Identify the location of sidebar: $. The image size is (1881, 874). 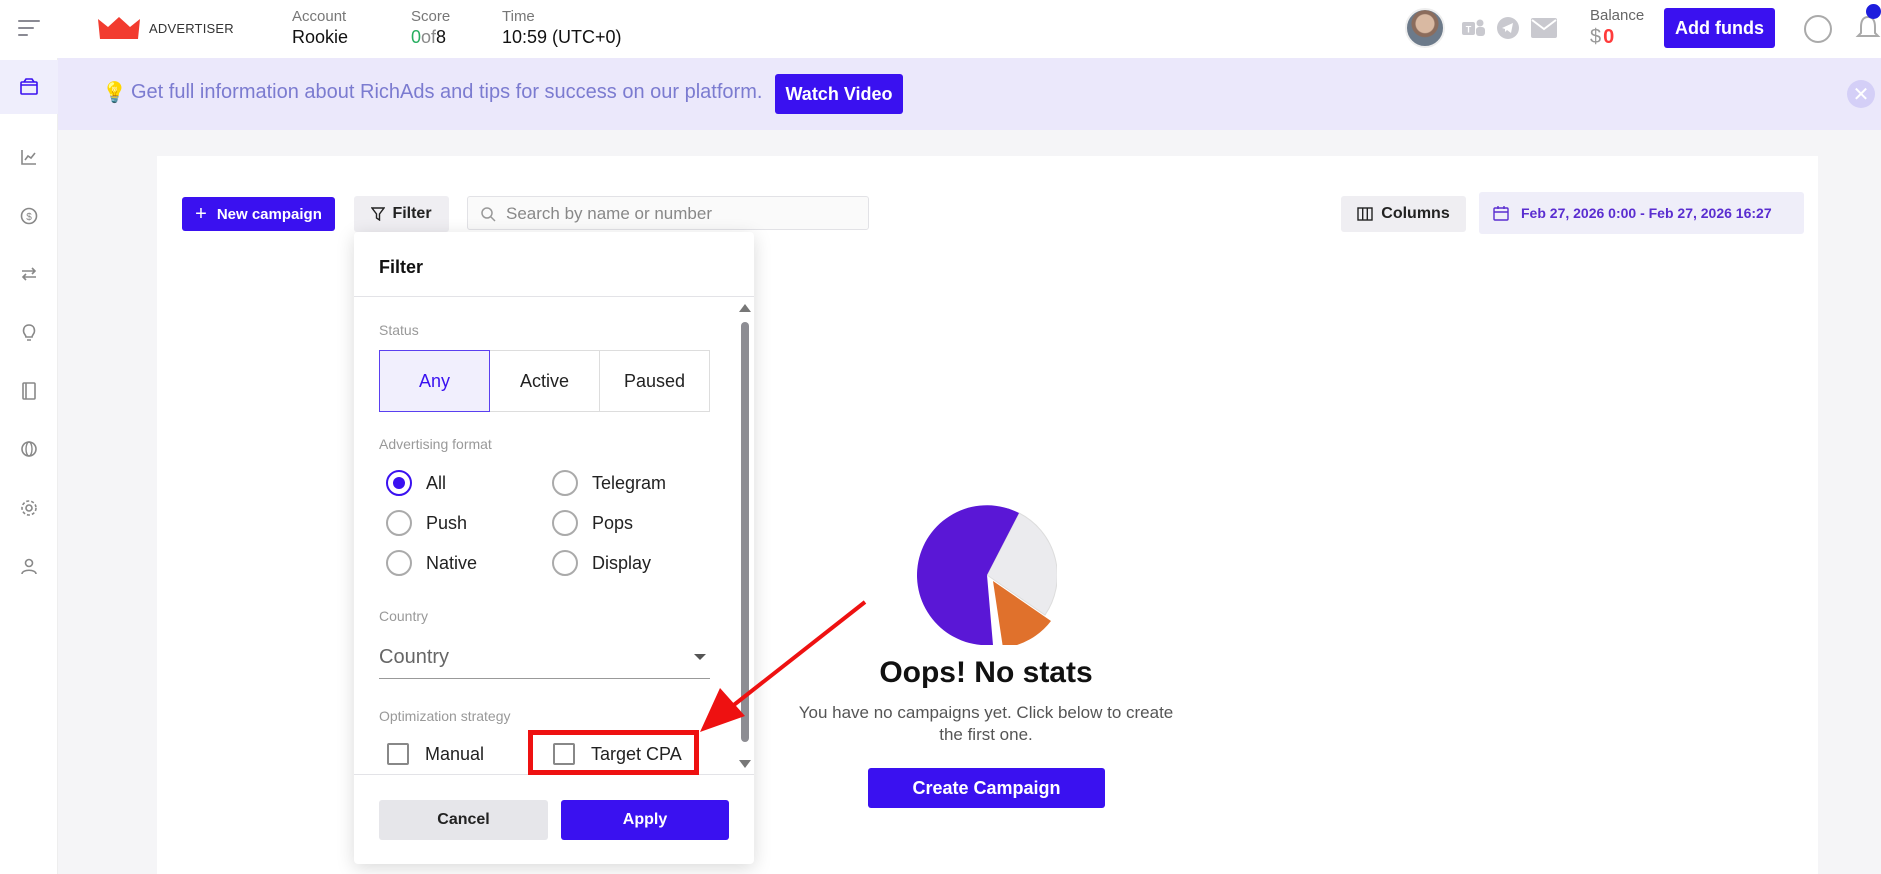
(29, 466).